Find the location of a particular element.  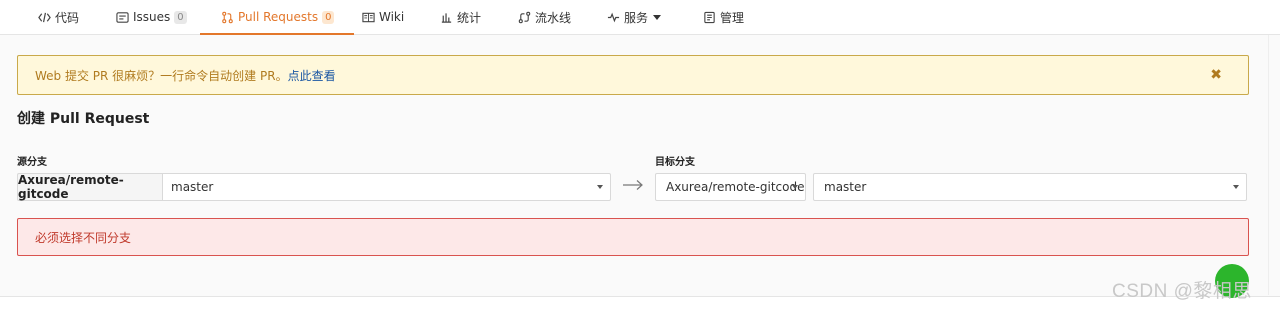

scrollbar-track is located at coordinates (1274, 165).